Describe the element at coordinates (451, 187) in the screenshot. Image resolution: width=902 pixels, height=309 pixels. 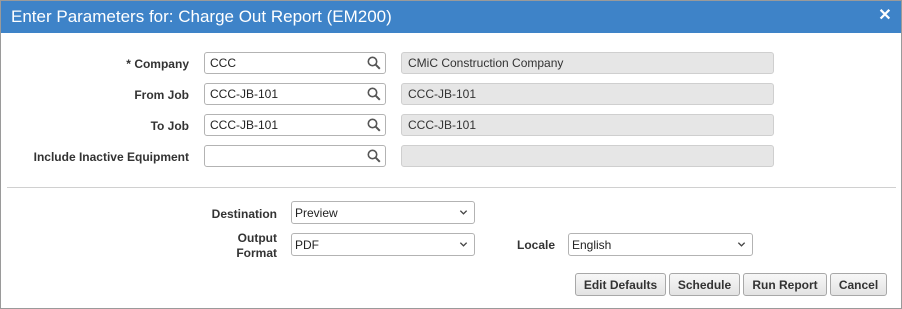
I see `section-divider` at that location.